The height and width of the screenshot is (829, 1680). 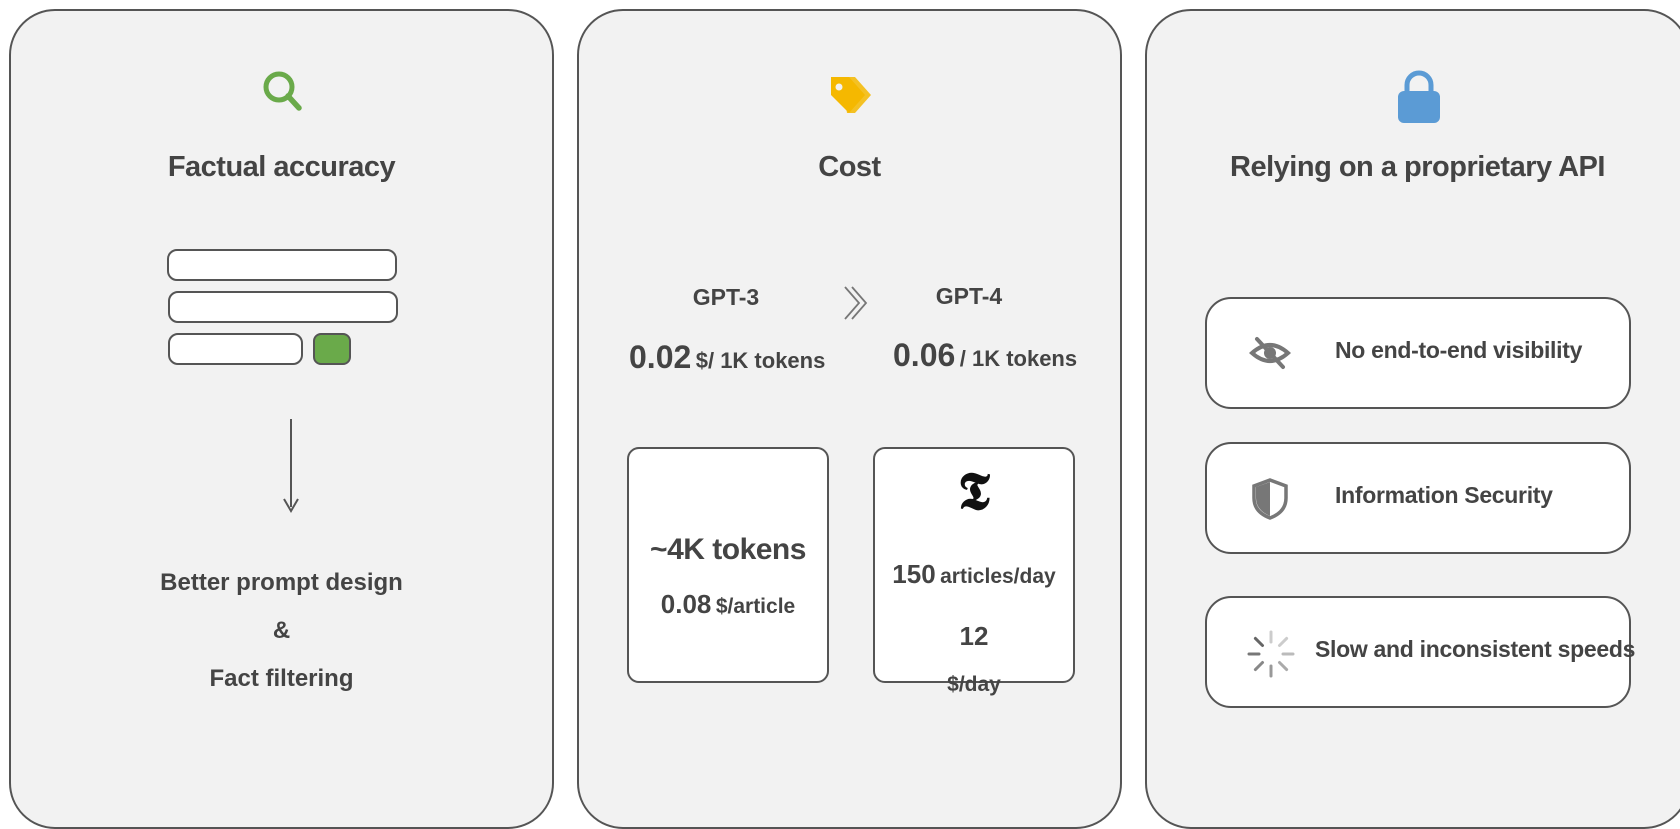 What do you see at coordinates (281, 582) in the screenshot?
I see `solution-line-1: Better prompt design` at bounding box center [281, 582].